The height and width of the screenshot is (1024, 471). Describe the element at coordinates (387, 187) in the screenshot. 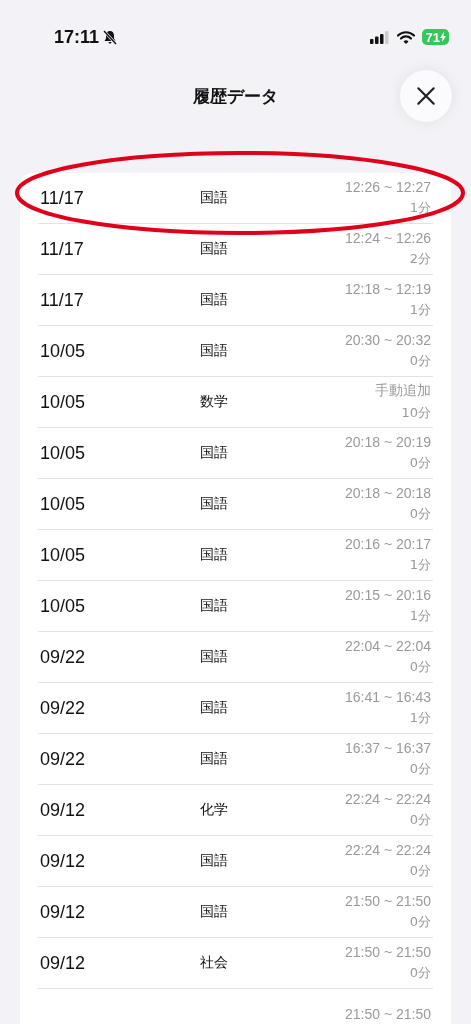

I see `record-time-range: 12:26 ~ 12:27` at that location.